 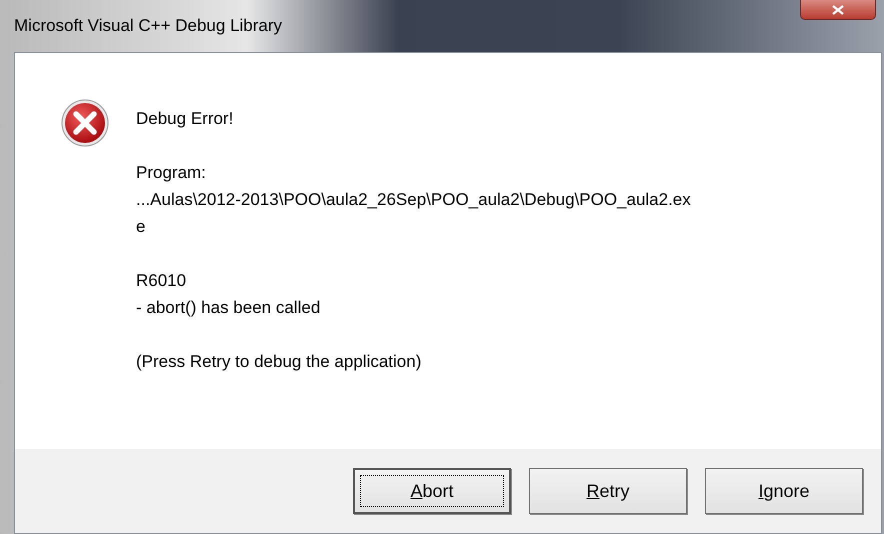 I want to click on error-icon, so click(x=85, y=123).